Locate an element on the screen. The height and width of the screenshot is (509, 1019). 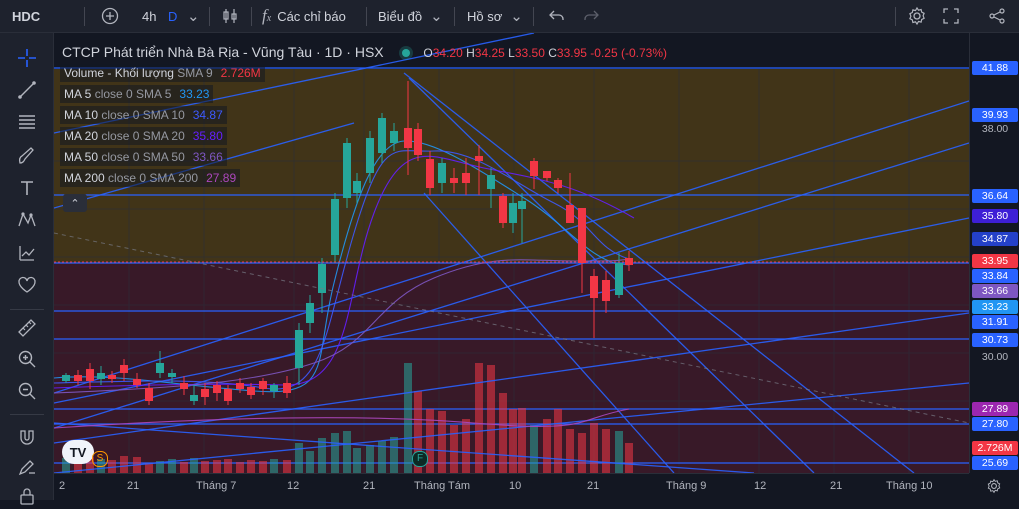
chevron-up-icon: ⌃ is located at coordinates (75, 203).